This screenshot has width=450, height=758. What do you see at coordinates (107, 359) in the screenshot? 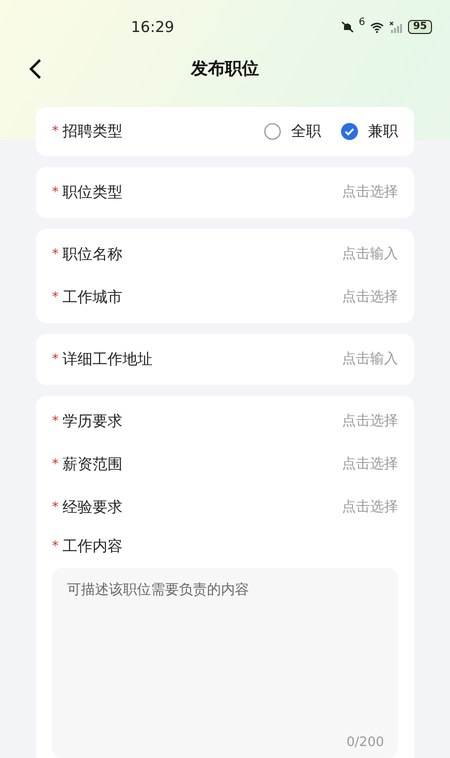
I see `field-label: 详细工作地址` at bounding box center [107, 359].